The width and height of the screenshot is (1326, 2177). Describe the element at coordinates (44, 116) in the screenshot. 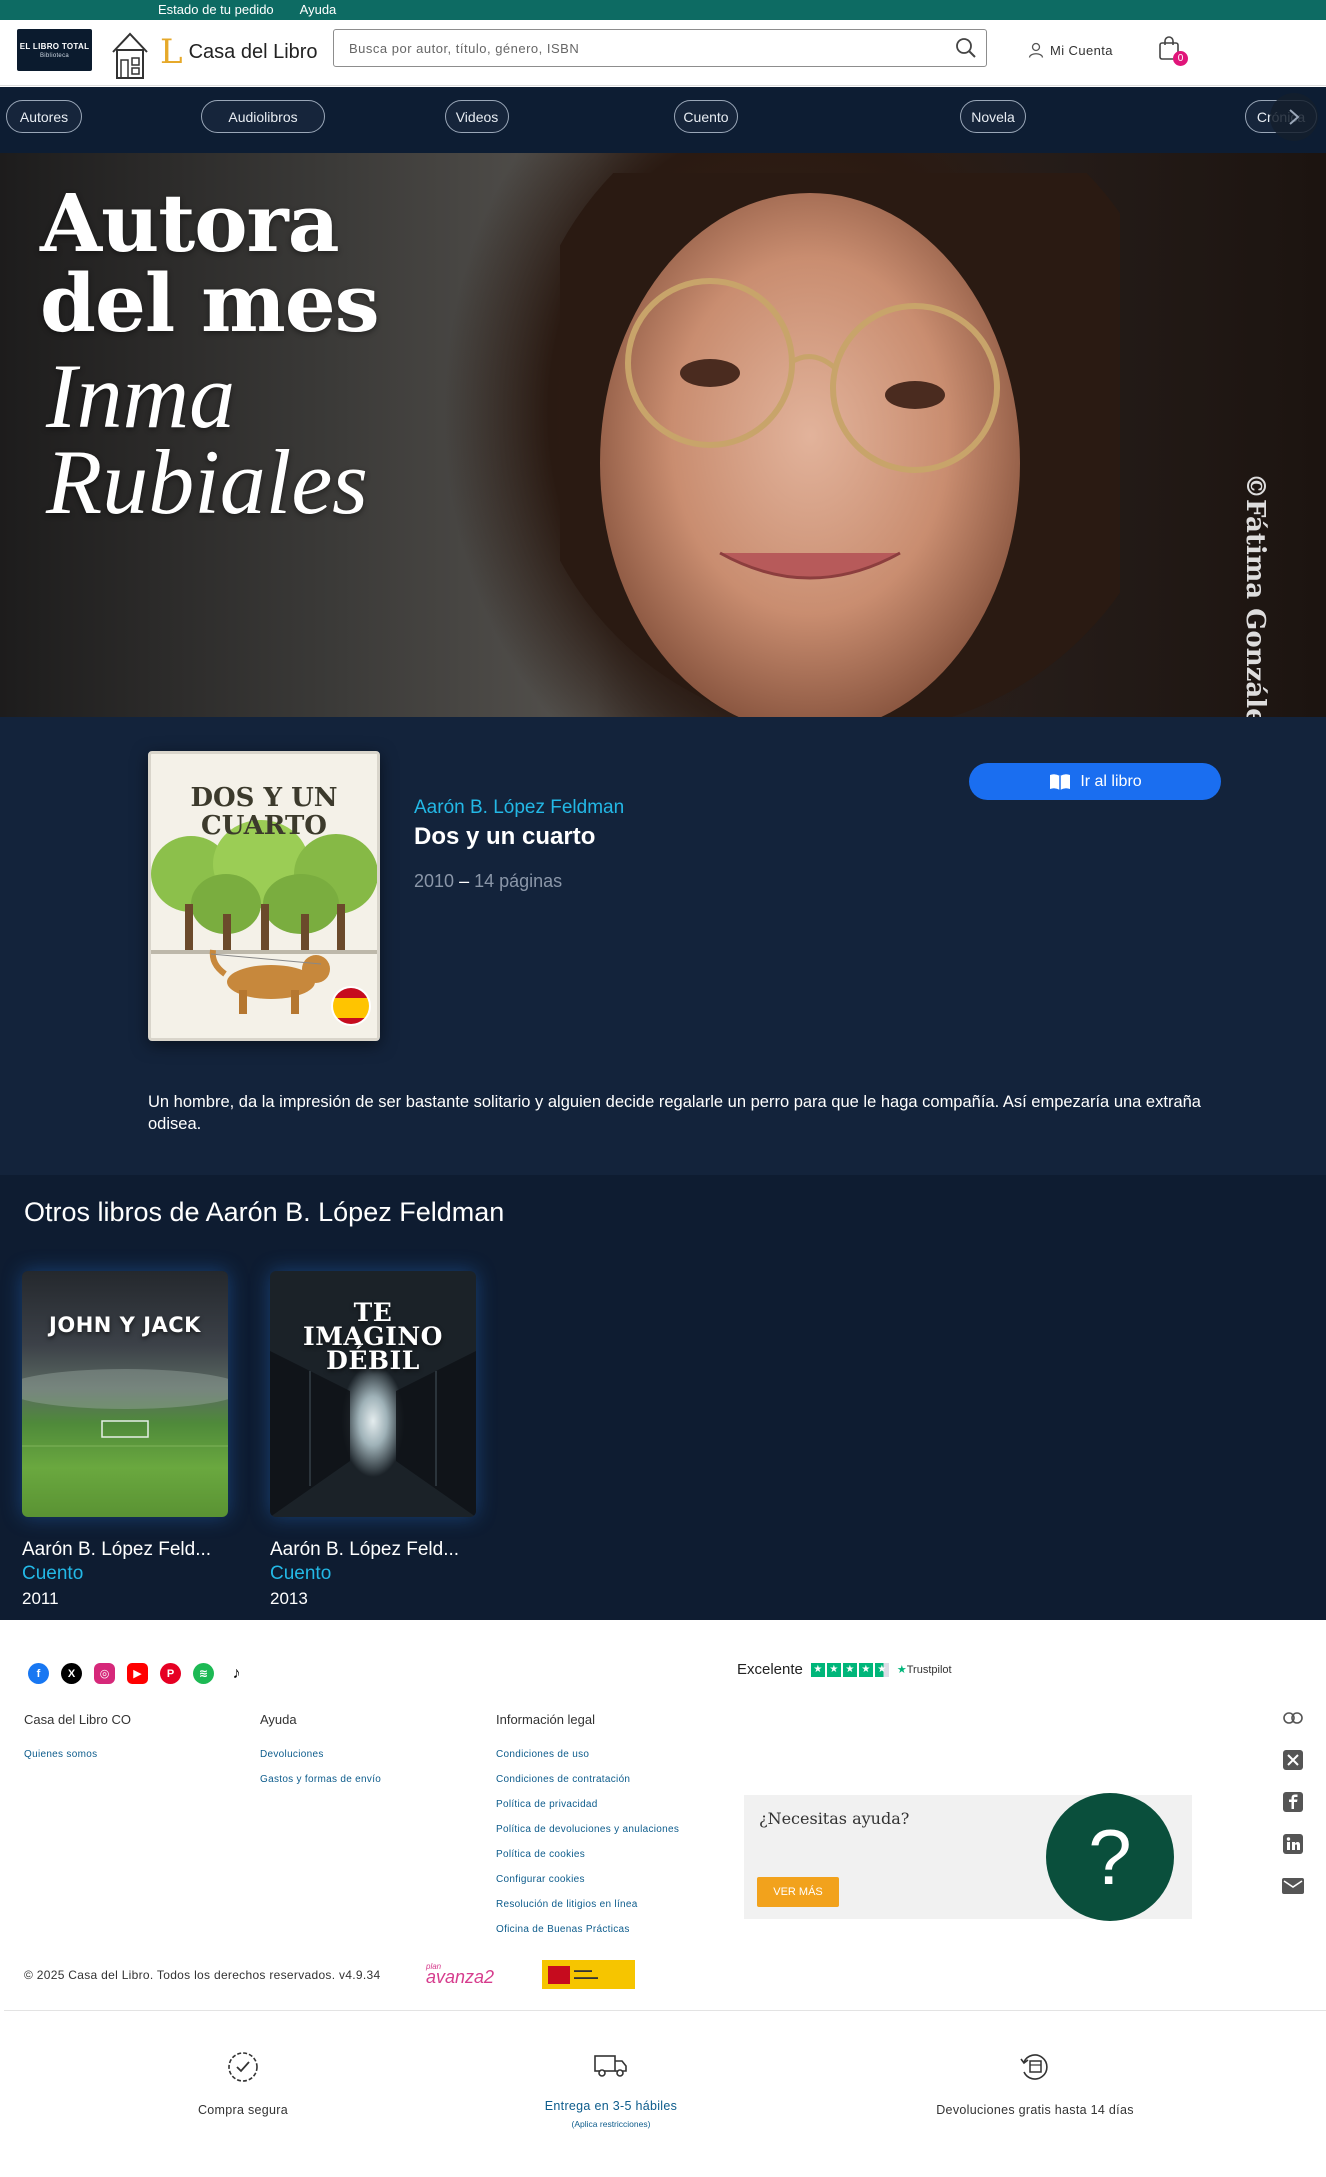

I see `category-pill-autores: Autores` at that location.